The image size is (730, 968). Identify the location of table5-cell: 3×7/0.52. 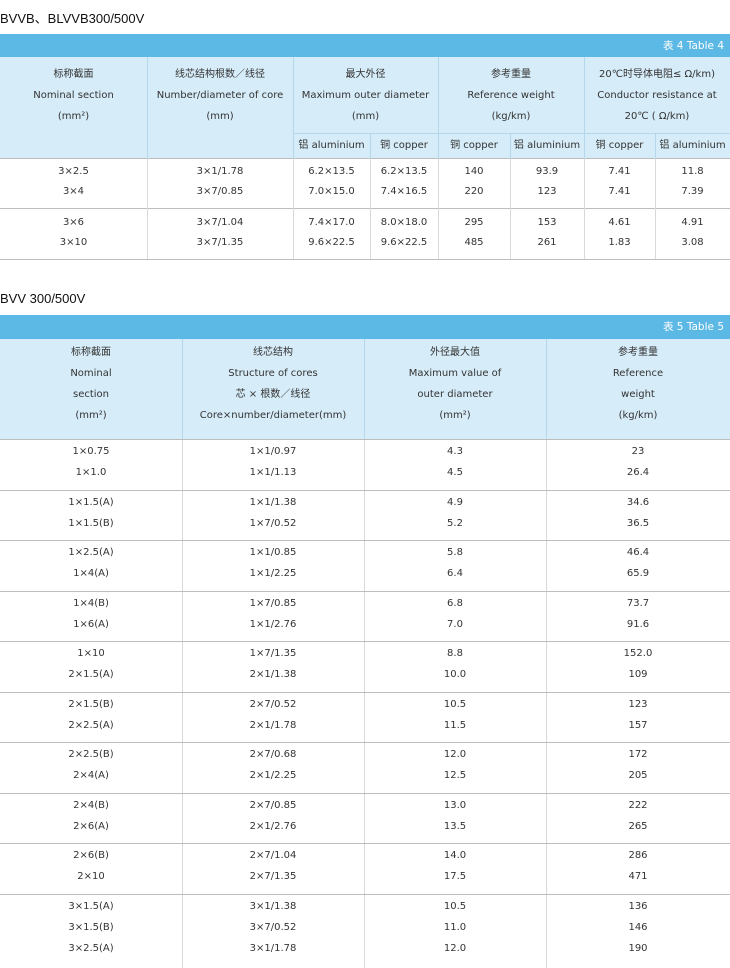
(273, 927).